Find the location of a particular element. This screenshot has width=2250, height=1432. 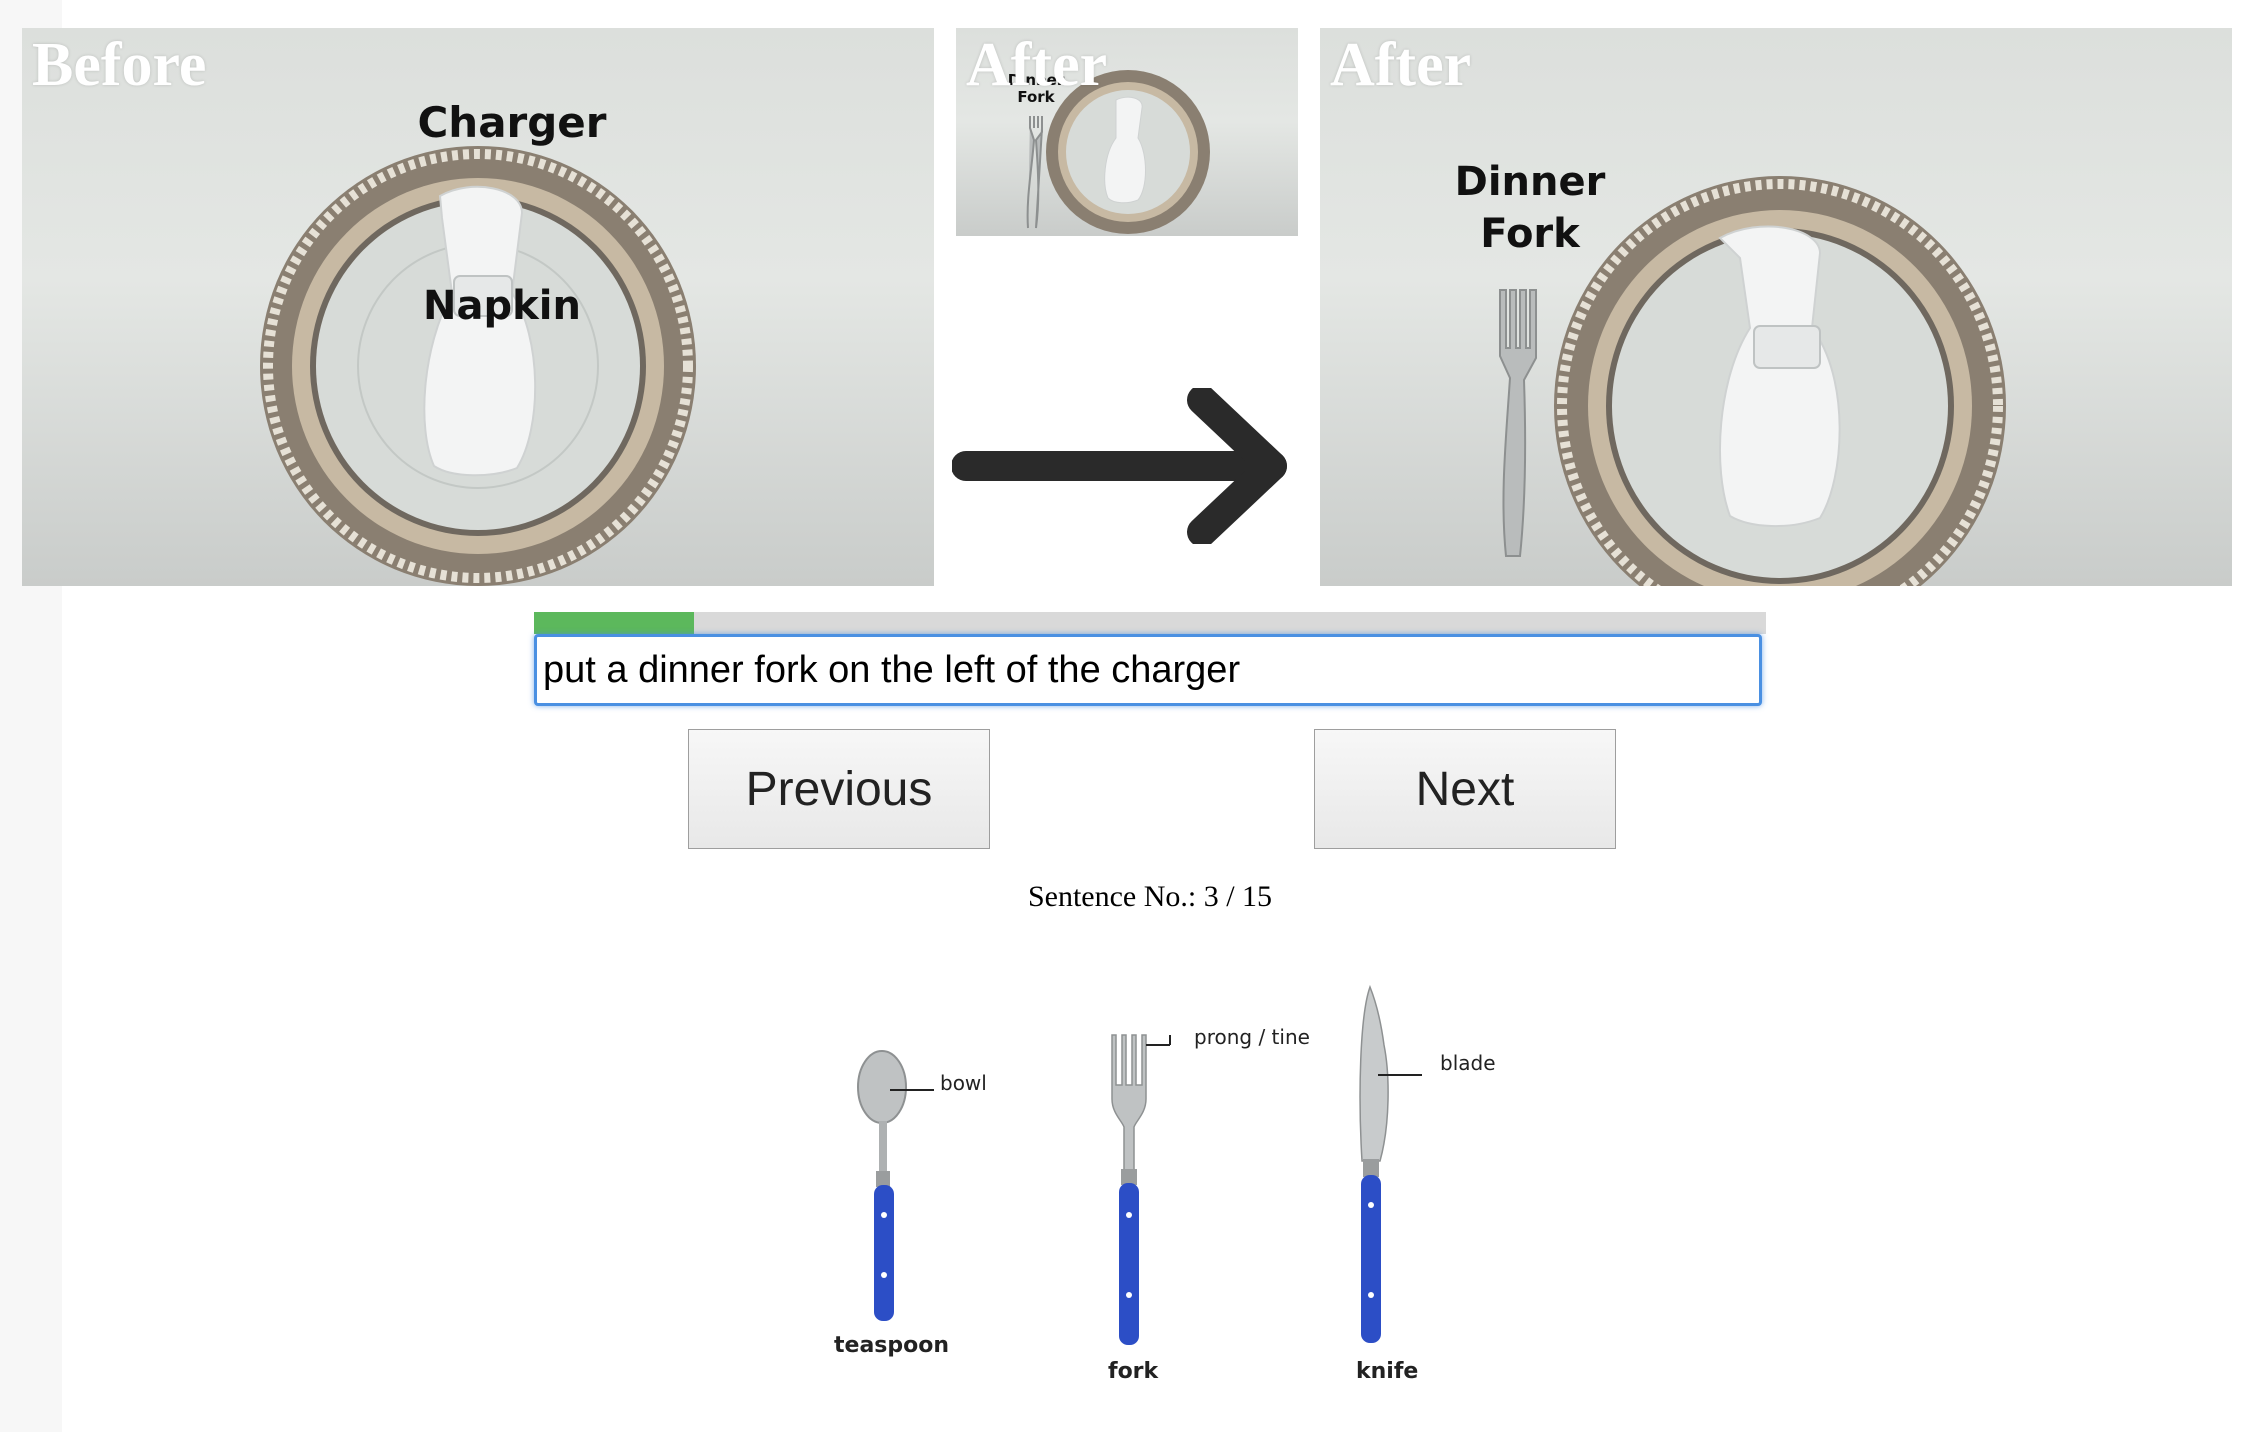

sentence-counter: Sentence No.: 3 / 15 is located at coordinates (1150, 896).